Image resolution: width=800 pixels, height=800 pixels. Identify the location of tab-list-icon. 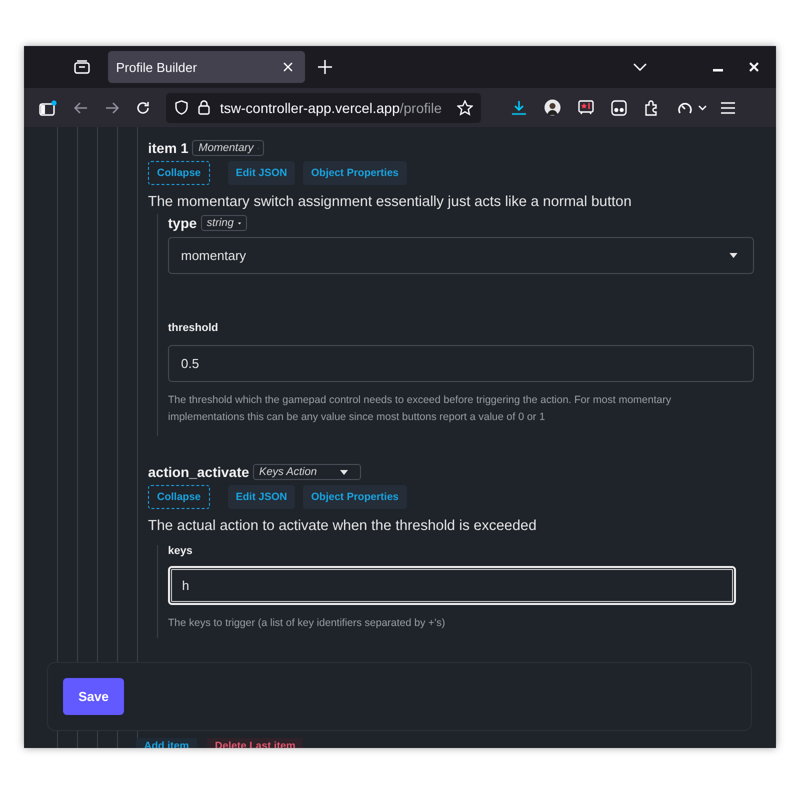
(82, 67).